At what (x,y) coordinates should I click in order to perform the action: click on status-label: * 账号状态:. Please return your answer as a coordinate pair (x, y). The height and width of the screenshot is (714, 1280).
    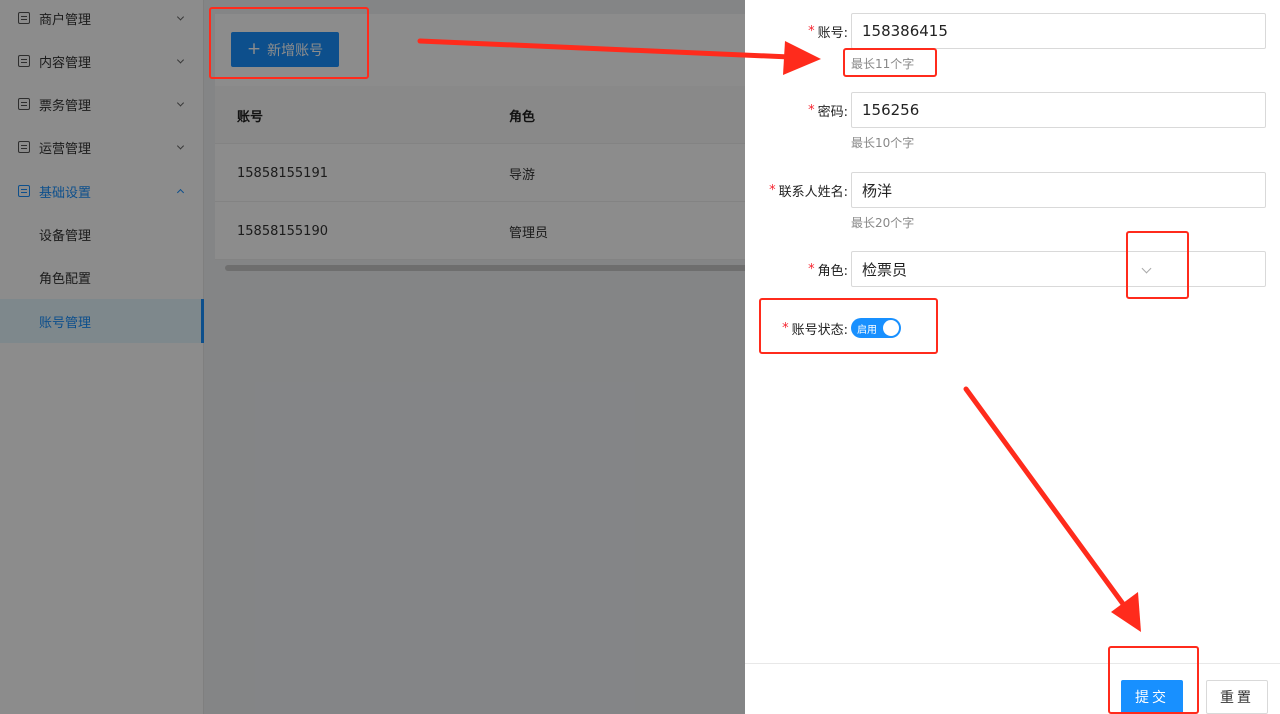
    Looking at the image, I should click on (815, 328).